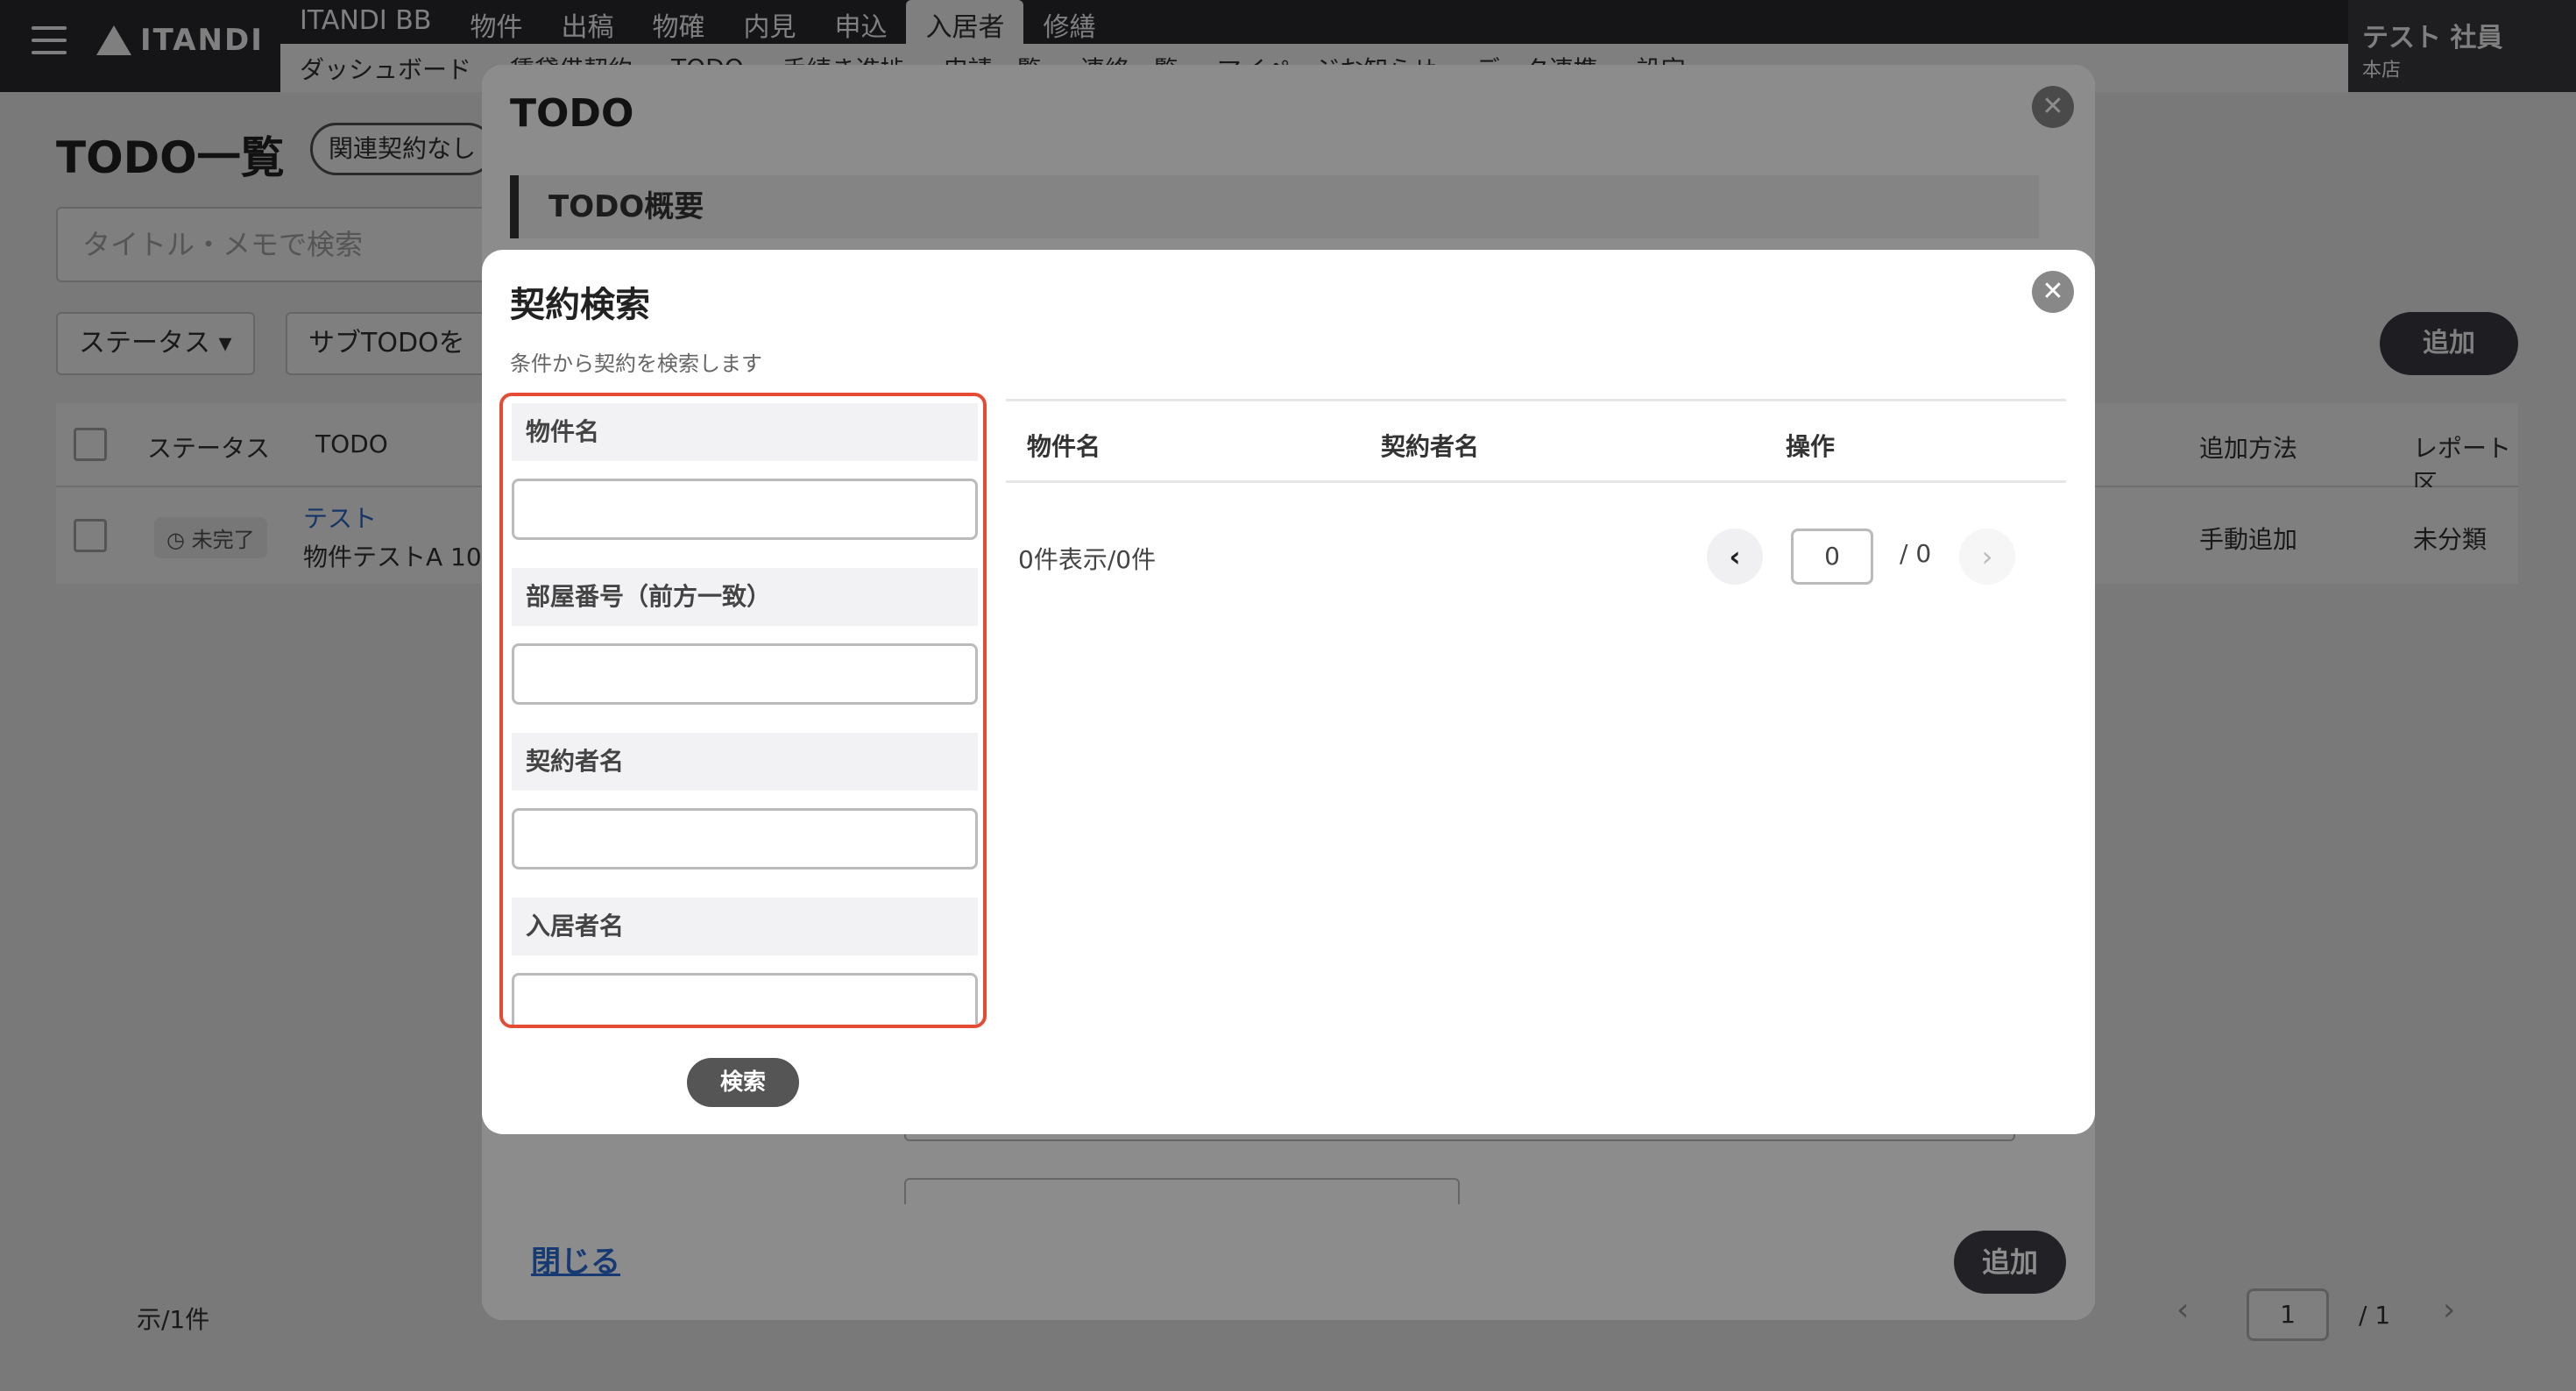 Image resolution: width=2576 pixels, height=1391 pixels. I want to click on resident-name-input, so click(745, 999).